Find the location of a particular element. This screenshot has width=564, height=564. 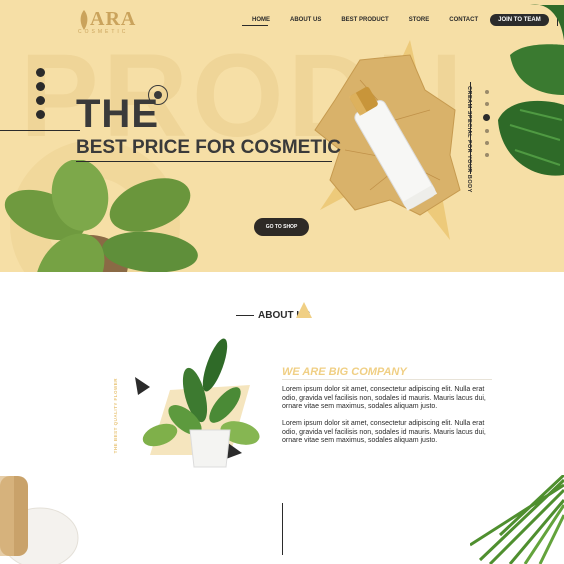

headline-rule is located at coordinates (40, 130).